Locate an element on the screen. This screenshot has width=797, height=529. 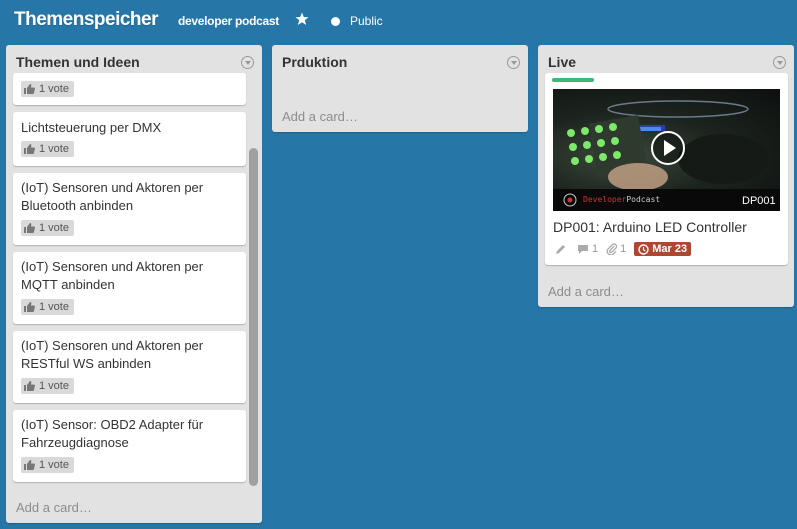
card-title-line: Fahrzeugdiagnose is located at coordinates (75, 442).